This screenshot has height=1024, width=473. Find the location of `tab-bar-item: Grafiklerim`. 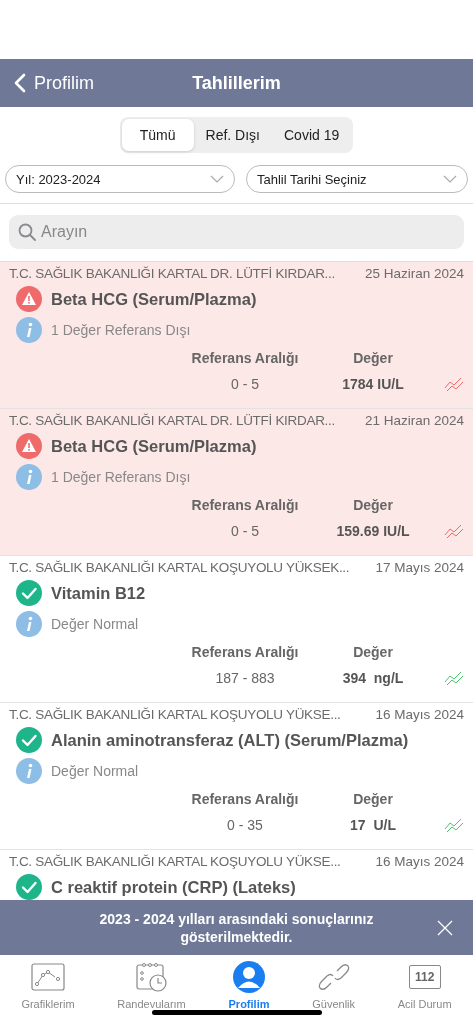

tab-bar-item: Grafiklerim is located at coordinates (48, 985).